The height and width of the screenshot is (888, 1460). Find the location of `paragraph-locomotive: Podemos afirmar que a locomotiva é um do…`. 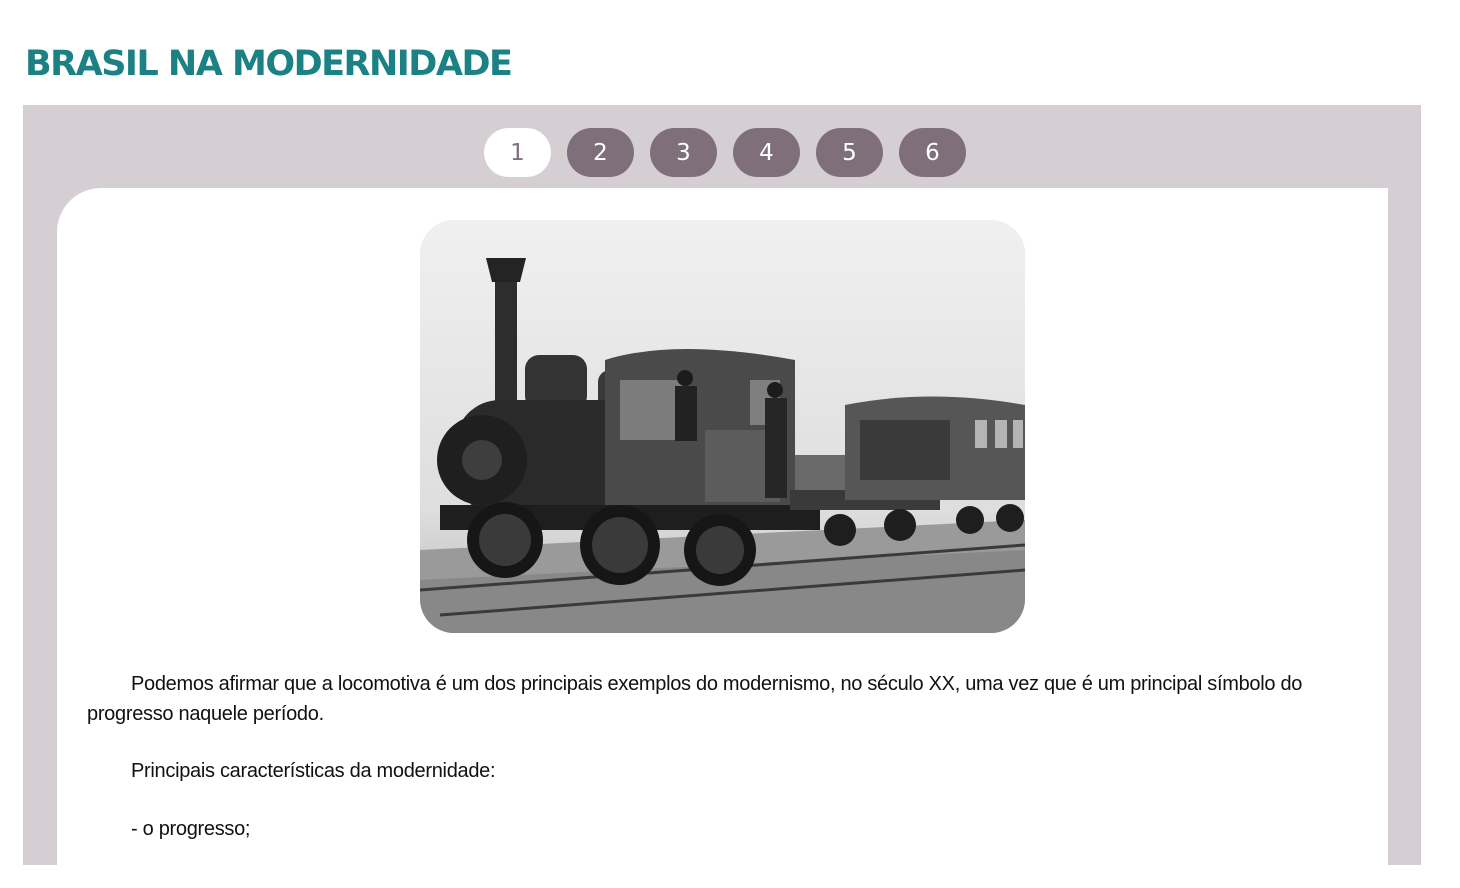

paragraph-locomotive: Podemos afirmar que a locomotiva é um do… is located at coordinates (695, 699).